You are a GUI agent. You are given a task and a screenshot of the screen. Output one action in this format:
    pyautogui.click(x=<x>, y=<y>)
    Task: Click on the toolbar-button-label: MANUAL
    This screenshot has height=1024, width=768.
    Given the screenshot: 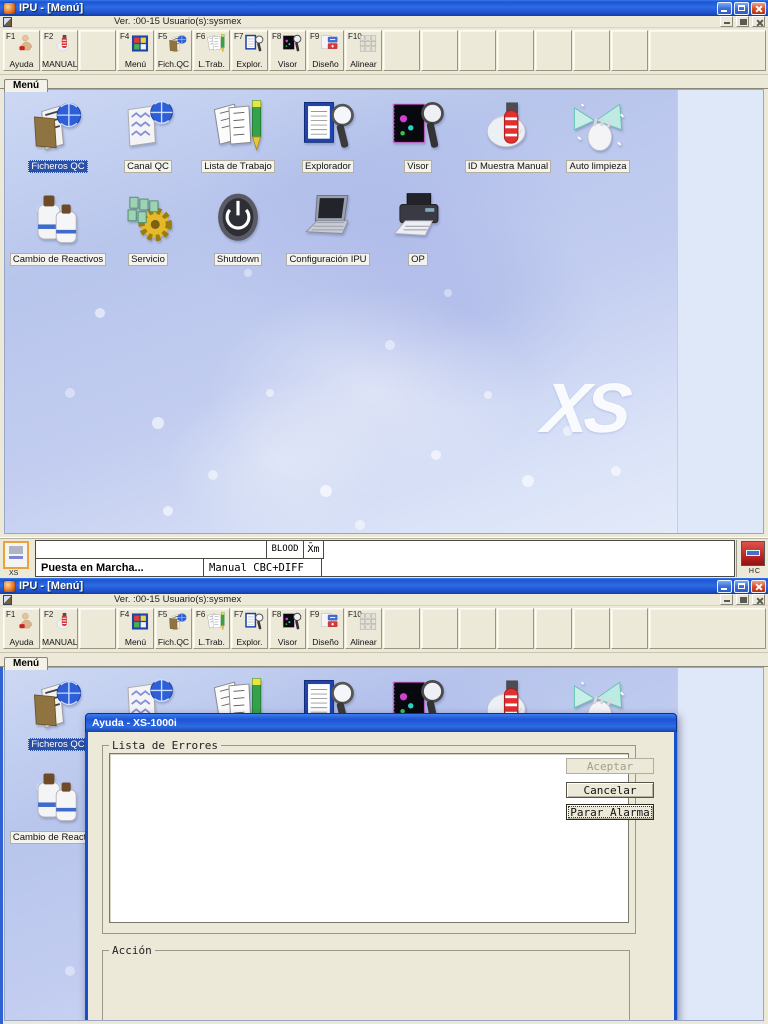 What is the action you would take?
    pyautogui.click(x=59, y=642)
    